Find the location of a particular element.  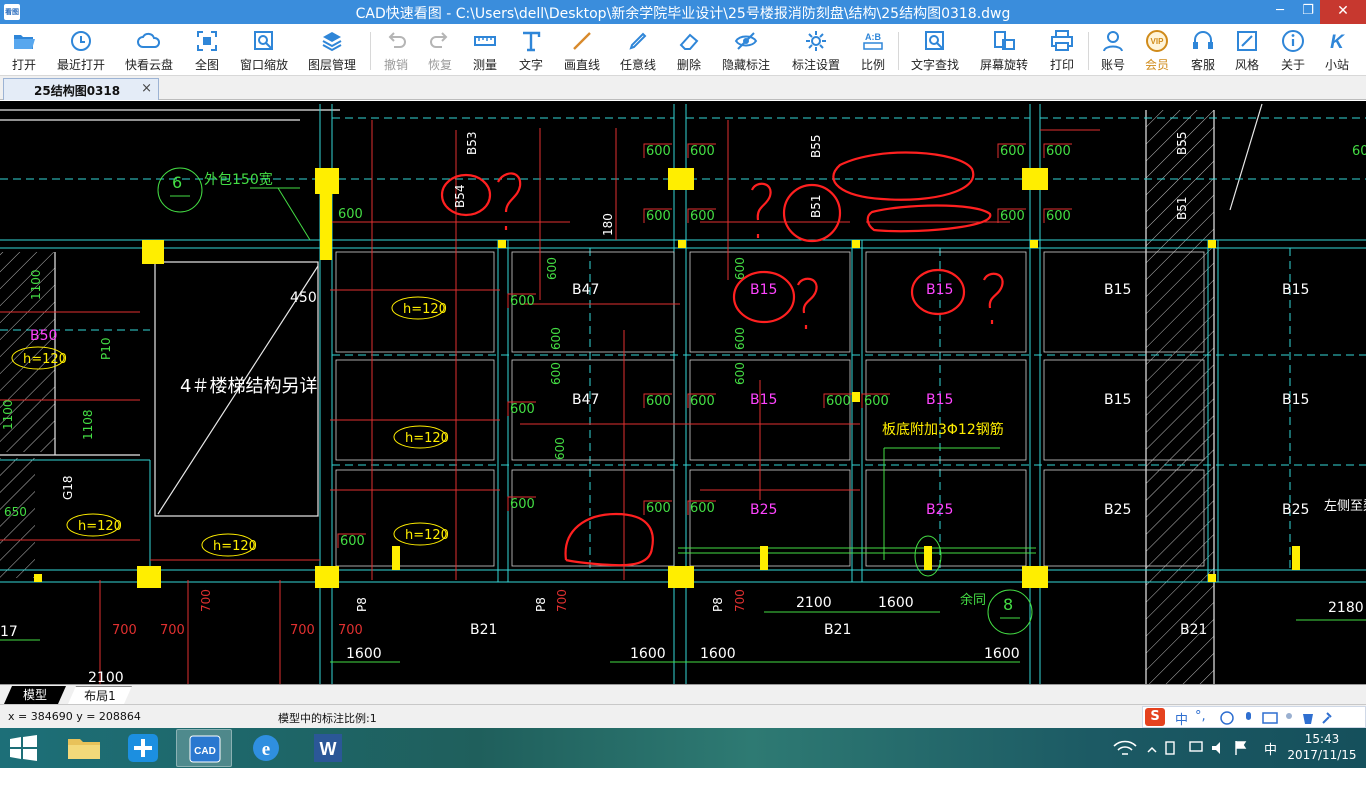

close-button: ✕ is located at coordinates (1343, 12).